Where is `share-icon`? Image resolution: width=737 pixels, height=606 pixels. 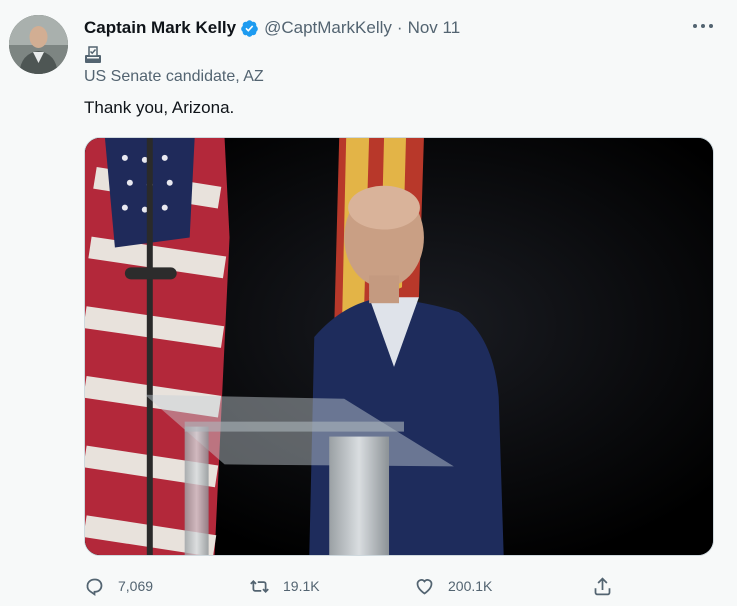 share-icon is located at coordinates (602, 585).